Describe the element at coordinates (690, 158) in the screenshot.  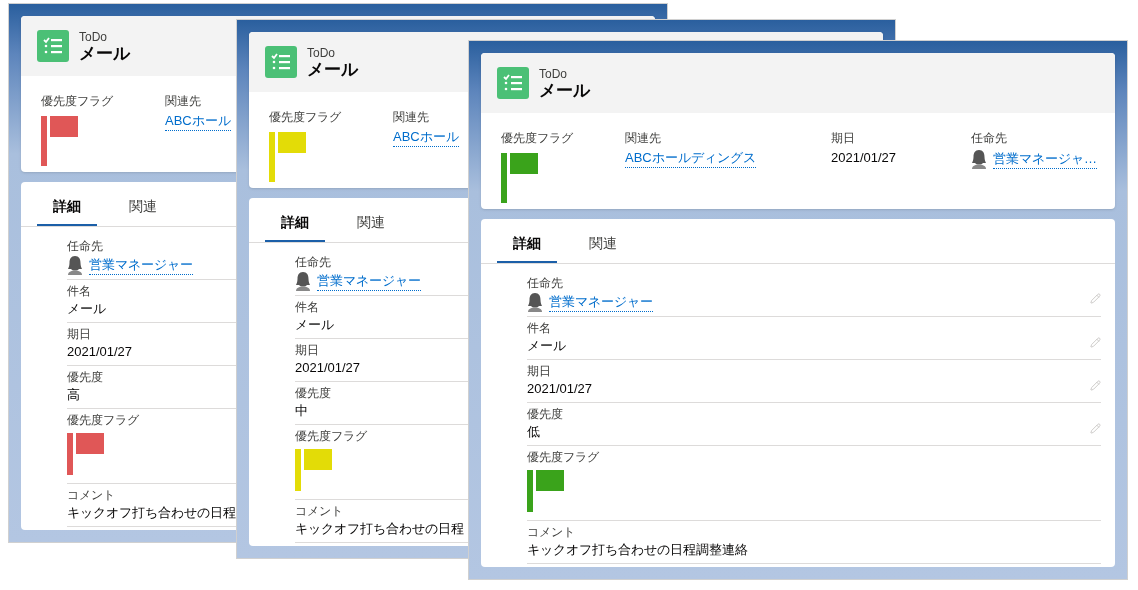
I see `related-record-link: ABCホールディングス` at that location.